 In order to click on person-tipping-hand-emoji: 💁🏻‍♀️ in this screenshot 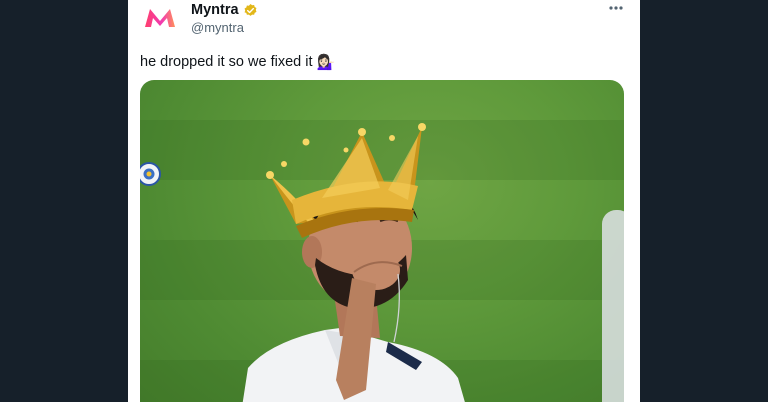, I will do `click(326, 62)`.